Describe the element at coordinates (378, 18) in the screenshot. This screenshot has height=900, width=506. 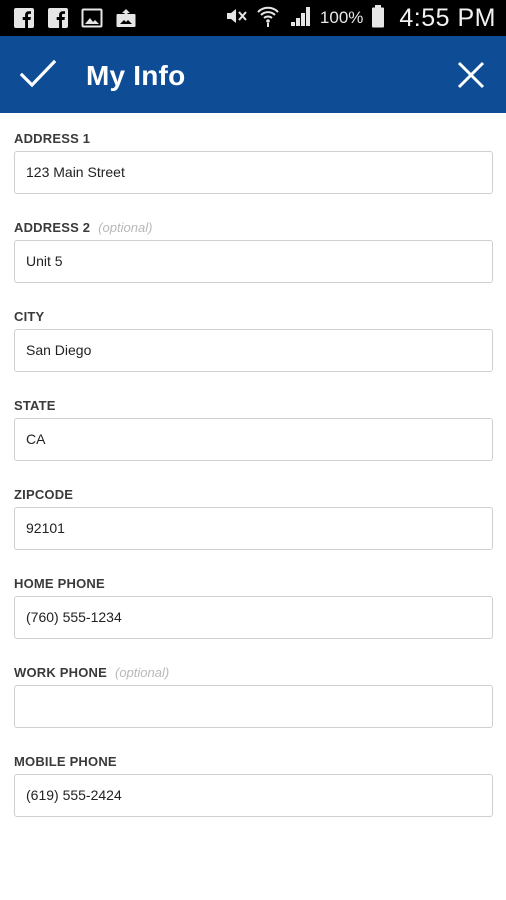
I see `battery-icon` at that location.